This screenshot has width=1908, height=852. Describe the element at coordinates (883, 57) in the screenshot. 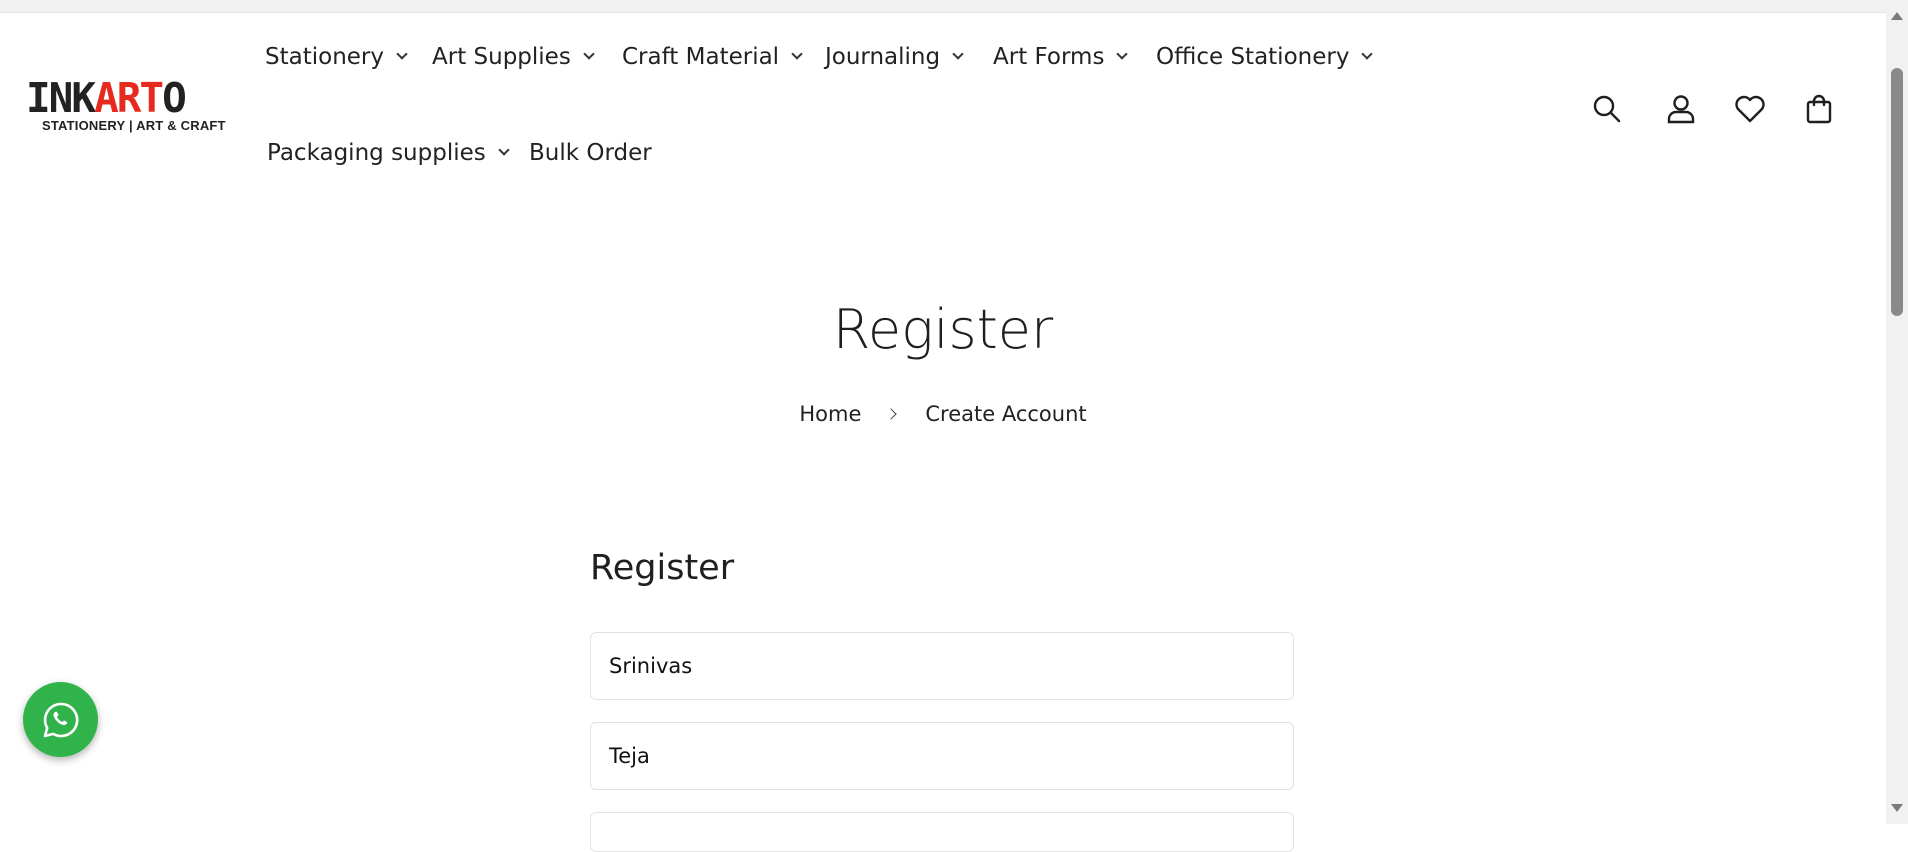

I see `nav-label: Journaling` at that location.